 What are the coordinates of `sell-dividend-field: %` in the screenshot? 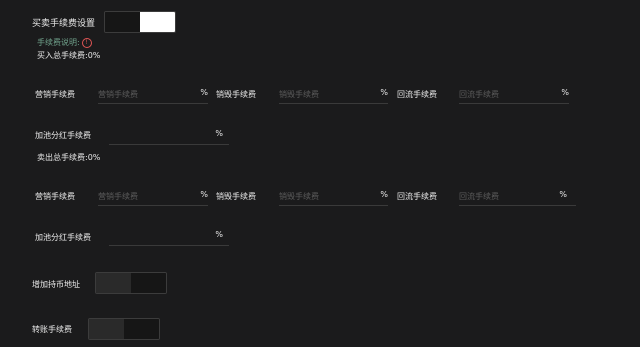 It's located at (169, 237).